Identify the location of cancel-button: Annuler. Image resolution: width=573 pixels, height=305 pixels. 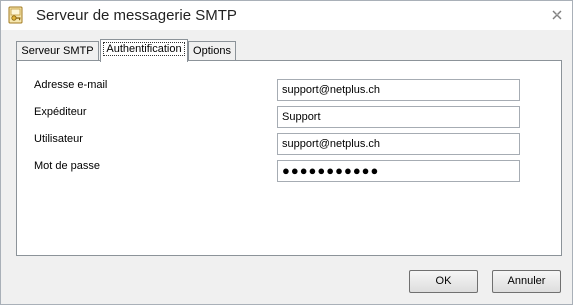
(526, 281).